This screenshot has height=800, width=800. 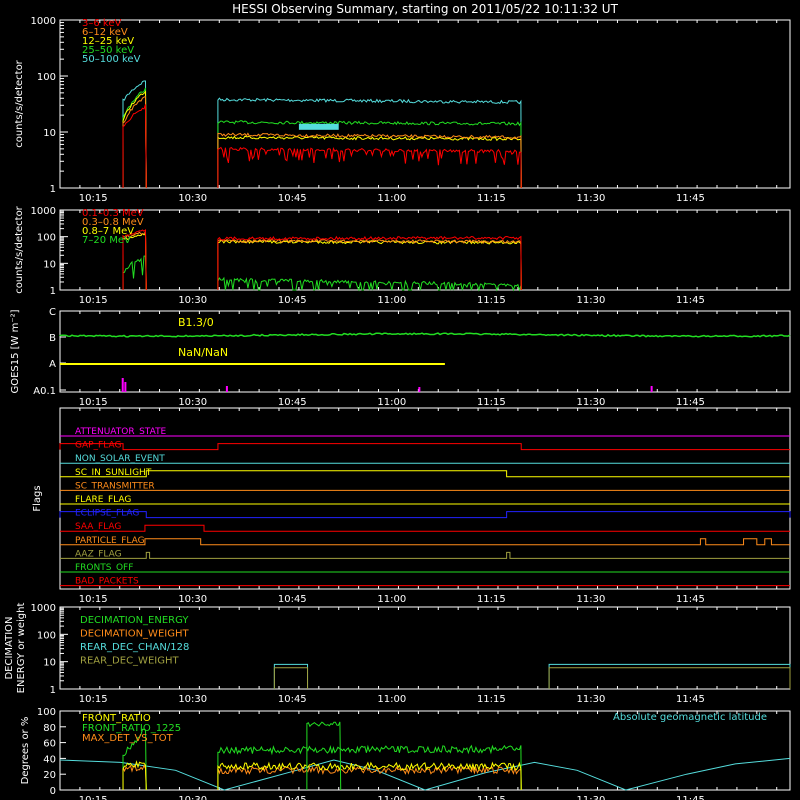 I want to click on series-dip, so click(x=318, y=126).